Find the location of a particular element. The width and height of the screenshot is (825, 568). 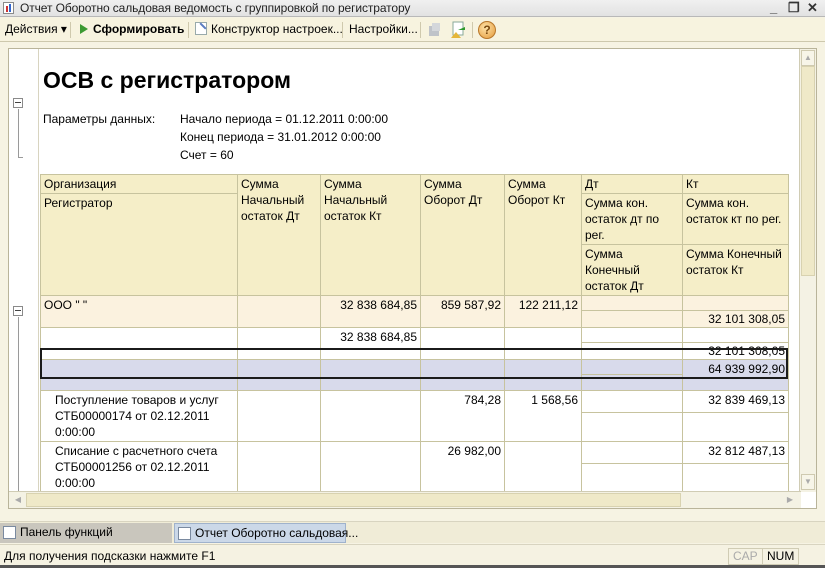

org-name: ООО " " is located at coordinates (139, 311).